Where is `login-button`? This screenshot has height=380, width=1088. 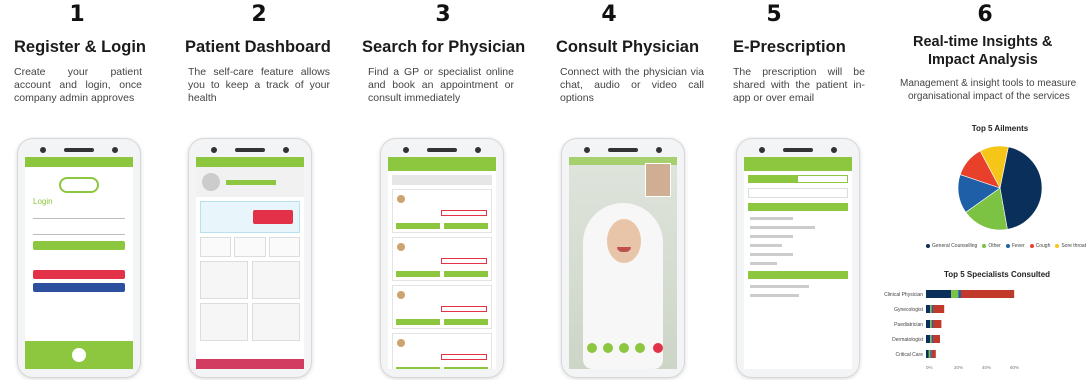
login-button is located at coordinates (79, 245).